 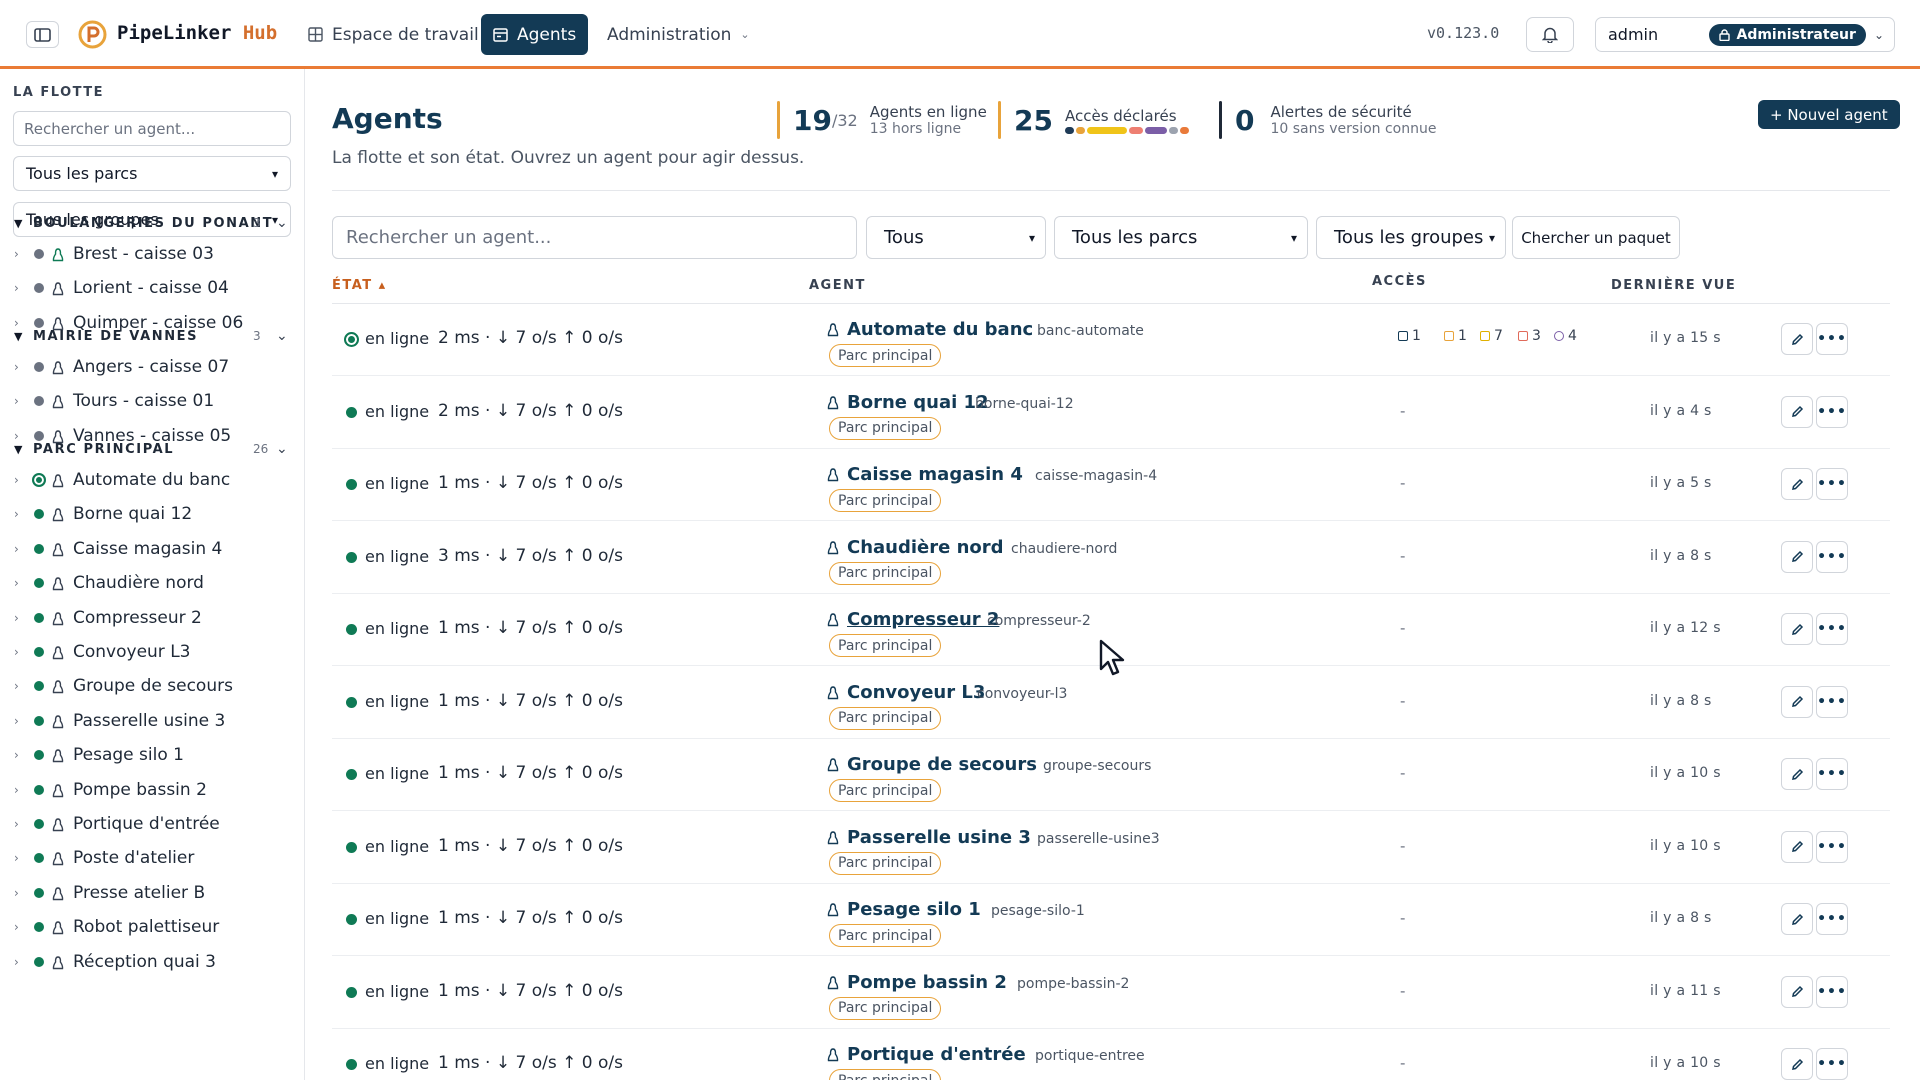 What do you see at coordinates (152, 288) in the screenshot?
I see `sidebar-agent-item: › Lorient - caisse 04` at bounding box center [152, 288].